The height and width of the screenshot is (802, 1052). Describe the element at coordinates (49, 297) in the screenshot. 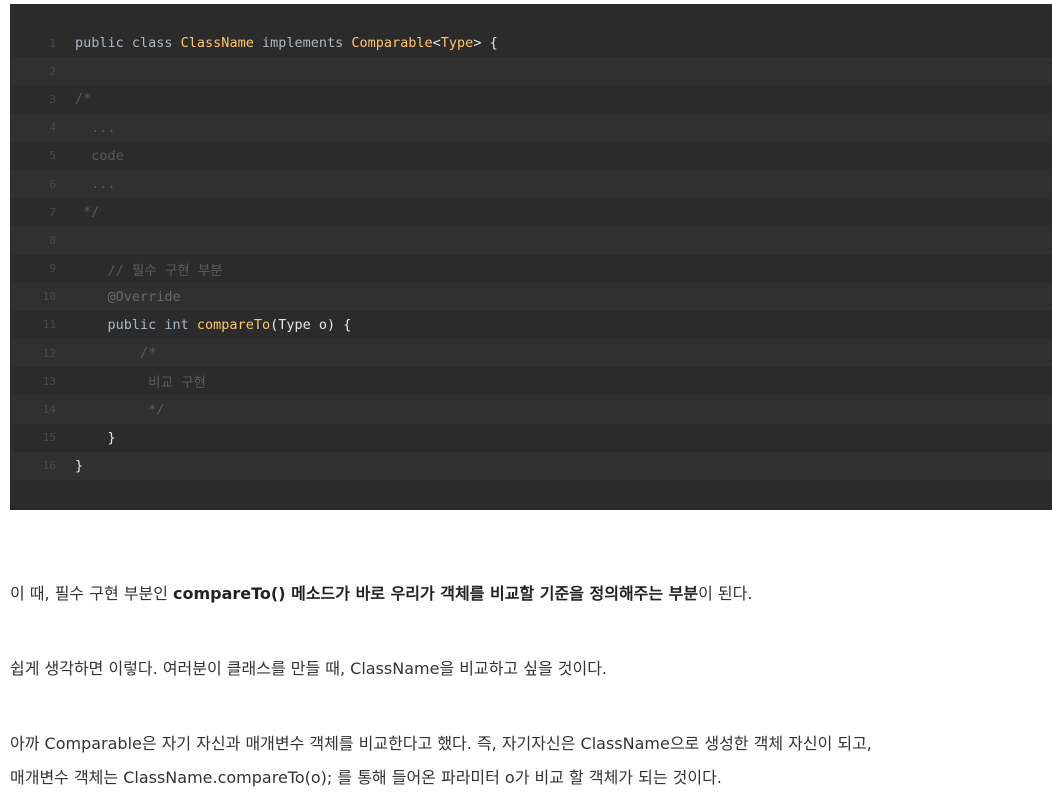

I see `line-number: 10` at that location.